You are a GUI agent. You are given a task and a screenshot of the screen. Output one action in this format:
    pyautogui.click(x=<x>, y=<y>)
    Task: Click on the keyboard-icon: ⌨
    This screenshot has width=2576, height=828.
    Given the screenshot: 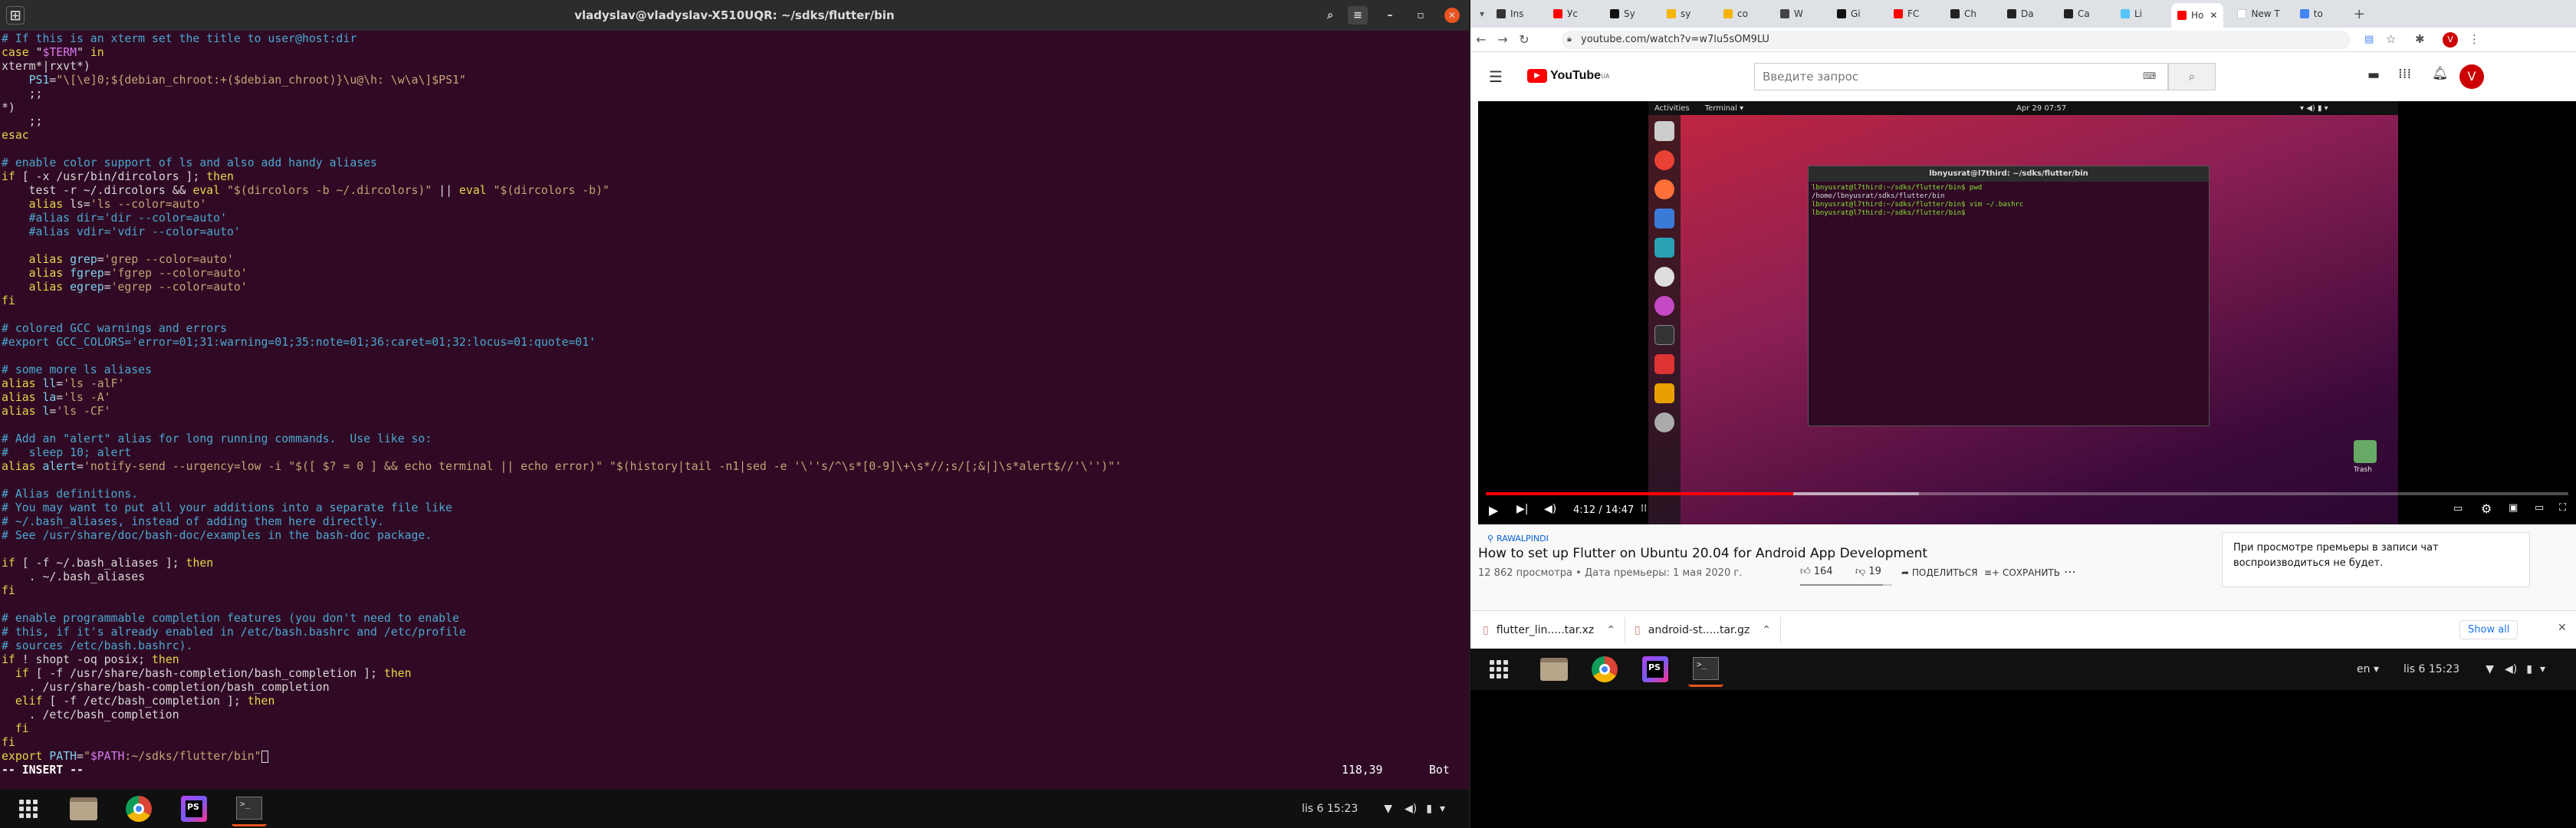 What is the action you would take?
    pyautogui.click(x=2149, y=76)
    